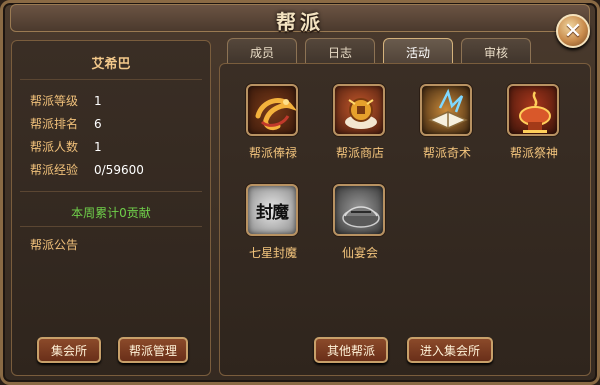 The image size is (600, 385). Describe the element at coordinates (446, 153) in the screenshot. I see `activity-label: 帮派奇术` at that location.